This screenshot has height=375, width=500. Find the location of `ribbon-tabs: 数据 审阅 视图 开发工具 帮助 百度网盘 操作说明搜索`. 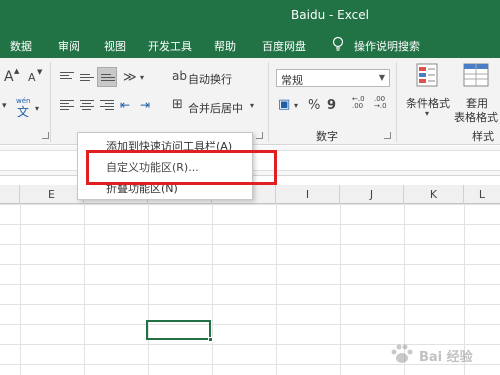

ribbon-tabs: 数据 审阅 视图 开发工具 帮助 百度网盘 操作说明搜索 is located at coordinates (250, 45).